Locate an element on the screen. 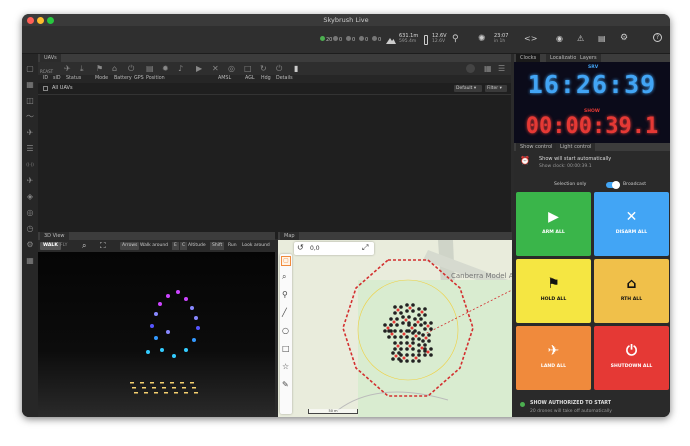 The height and width of the screenshot is (446, 690). tab-layers: Layers is located at coordinates (588, 58).